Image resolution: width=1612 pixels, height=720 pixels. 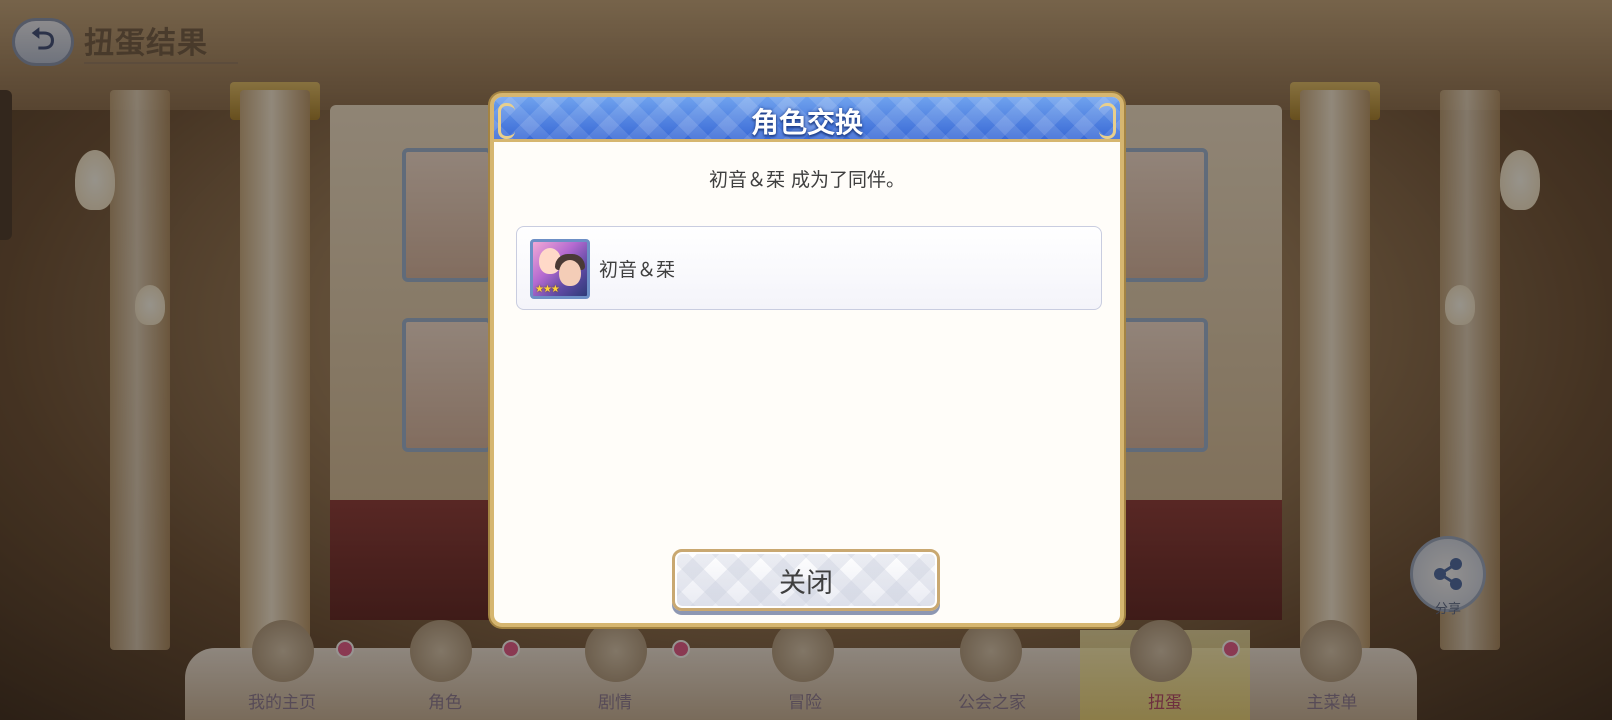 I want to click on character-name: 初音＆栞, so click(x=637, y=270).